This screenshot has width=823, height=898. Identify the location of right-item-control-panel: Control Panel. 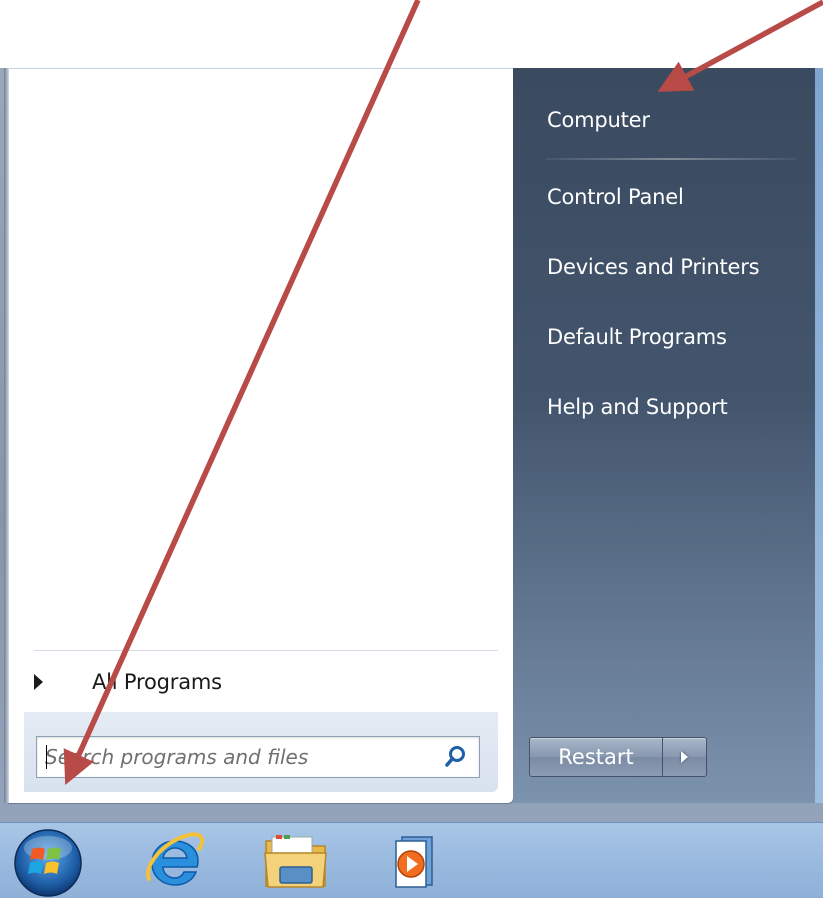
(668, 197).